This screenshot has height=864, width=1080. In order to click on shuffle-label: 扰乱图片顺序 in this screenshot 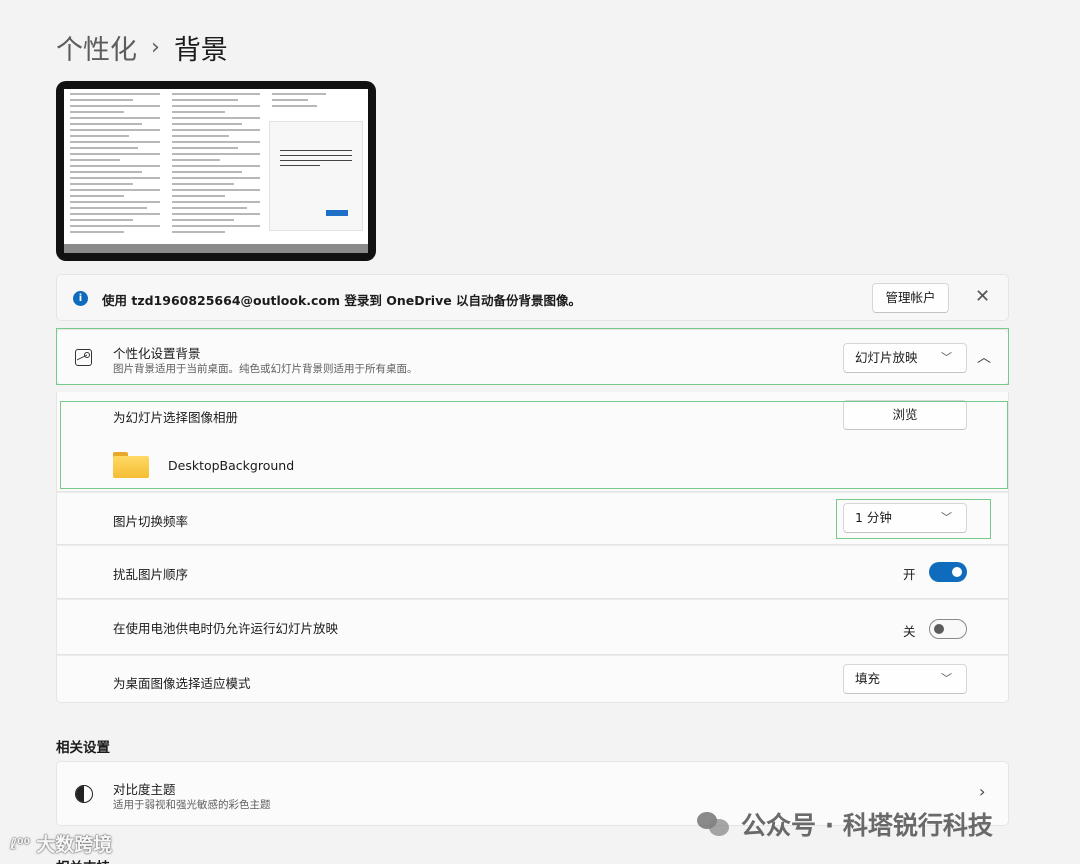, I will do `click(151, 574)`.